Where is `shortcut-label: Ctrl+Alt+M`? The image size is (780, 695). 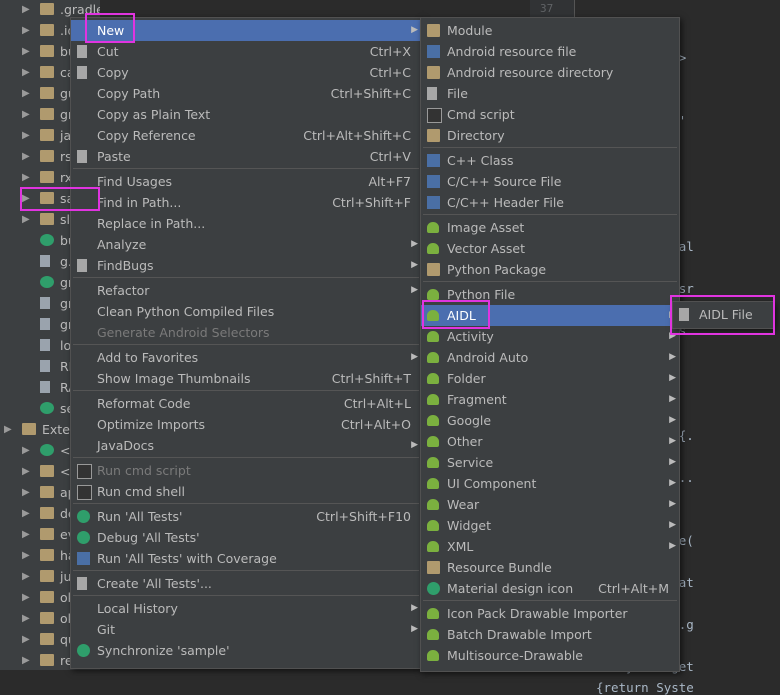 shortcut-label: Ctrl+Alt+M is located at coordinates (633, 588).